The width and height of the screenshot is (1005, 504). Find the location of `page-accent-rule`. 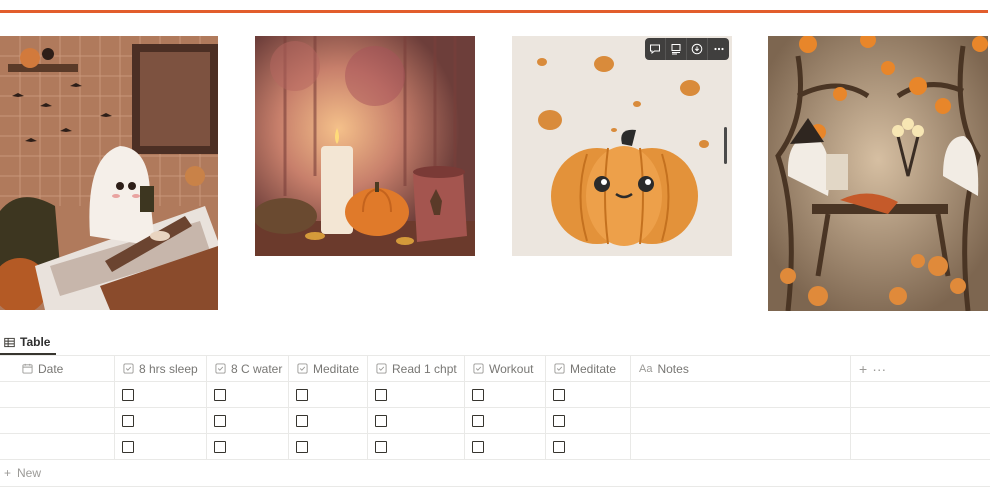

page-accent-rule is located at coordinates (494, 11).